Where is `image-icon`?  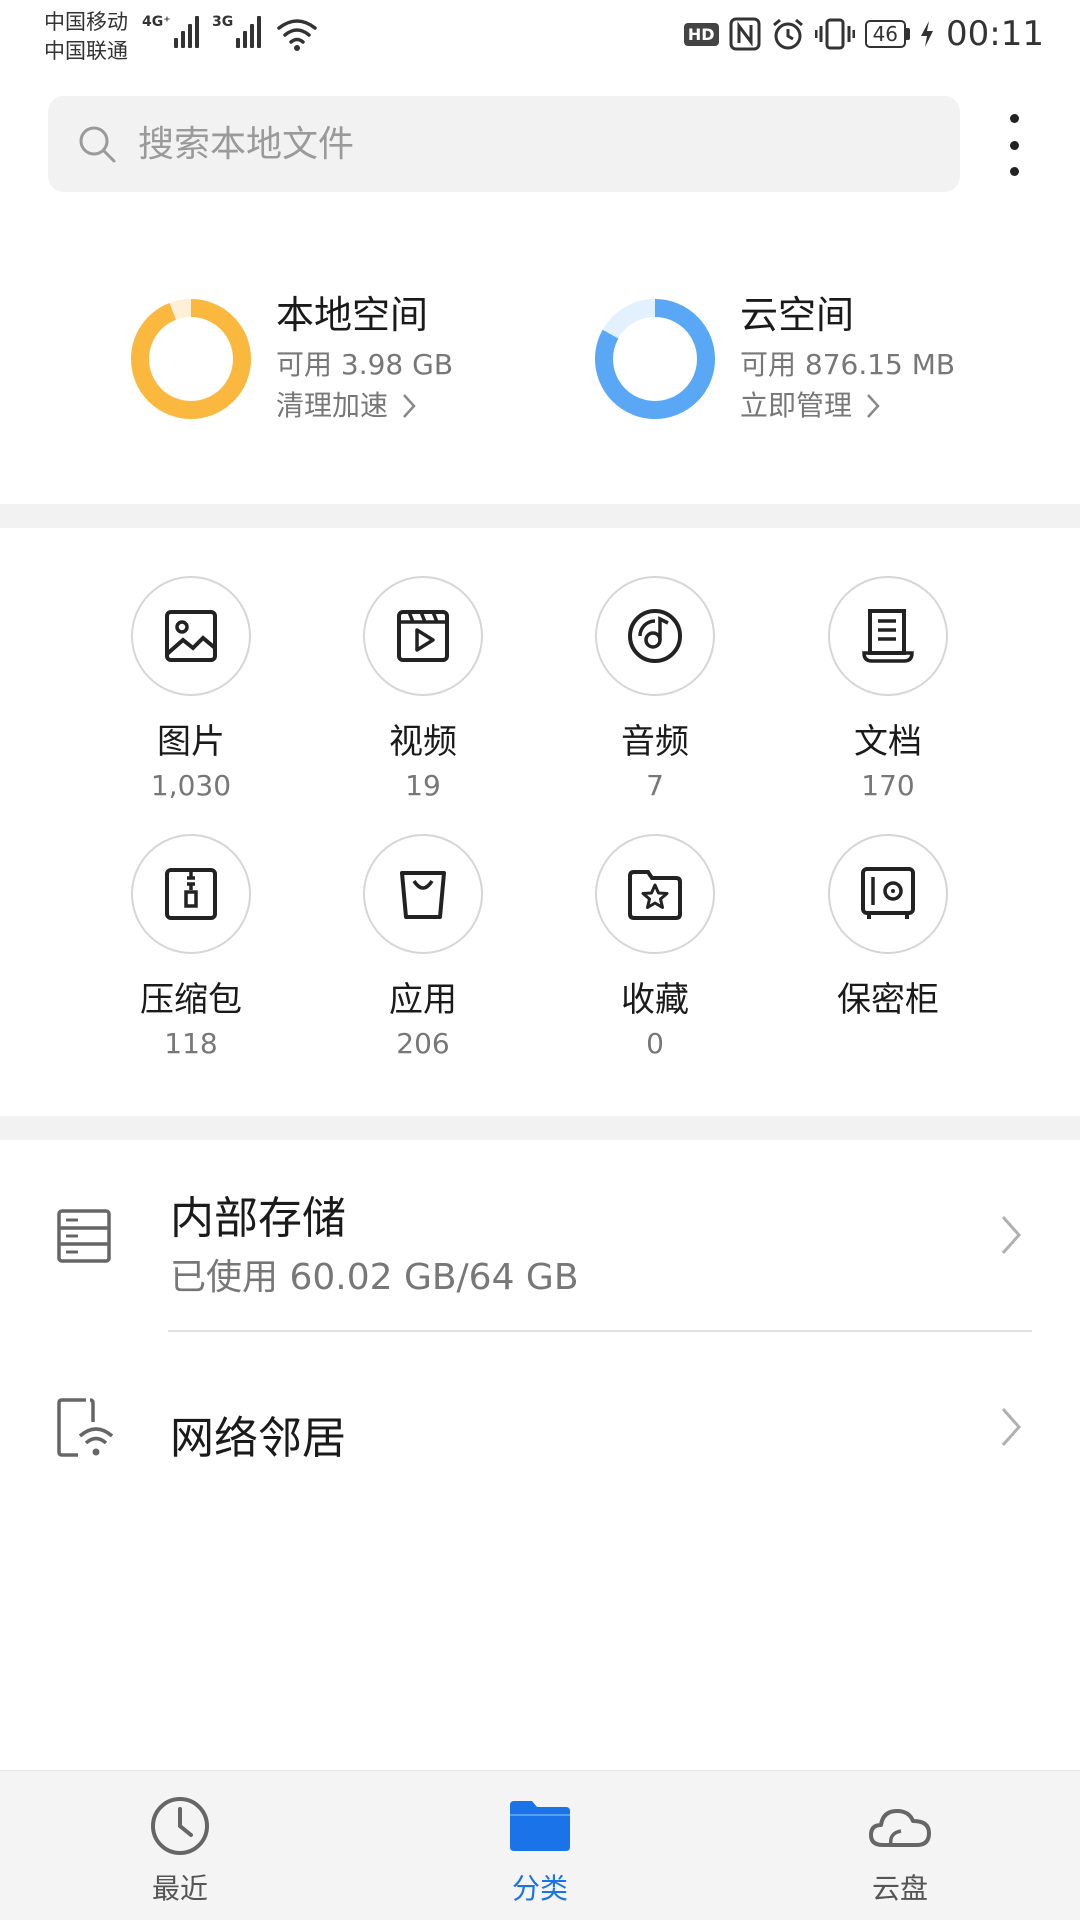
image-icon is located at coordinates (191, 636).